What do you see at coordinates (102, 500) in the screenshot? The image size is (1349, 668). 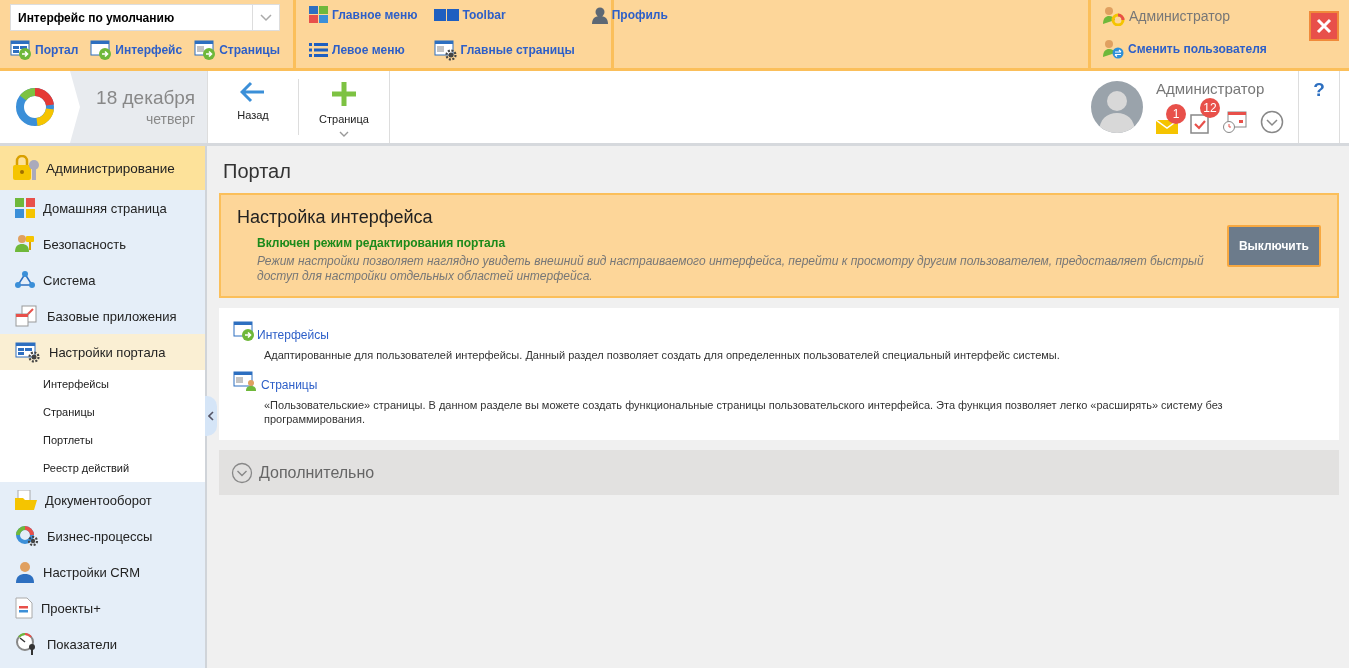 I see `sidebar-item: Документооборот` at bounding box center [102, 500].